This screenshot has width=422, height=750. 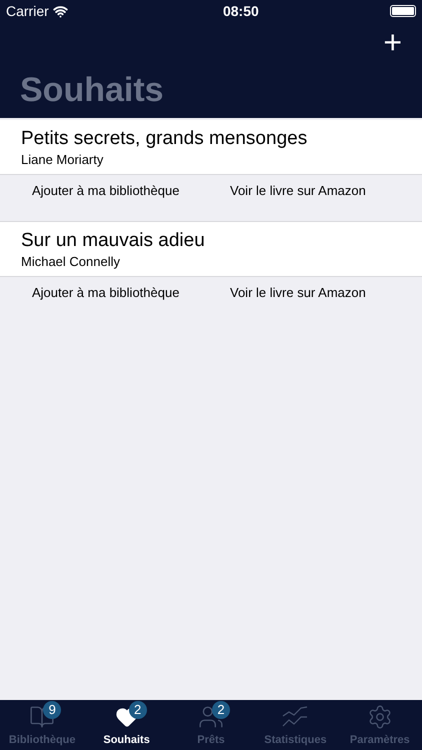 I want to click on tab: 2 Prêts, so click(x=211, y=725).